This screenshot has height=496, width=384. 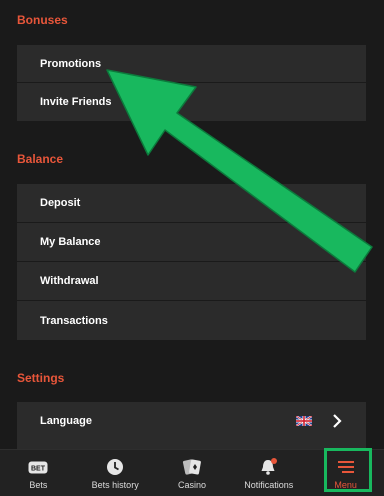 I want to click on tab-label: Bets, so click(x=38, y=485).